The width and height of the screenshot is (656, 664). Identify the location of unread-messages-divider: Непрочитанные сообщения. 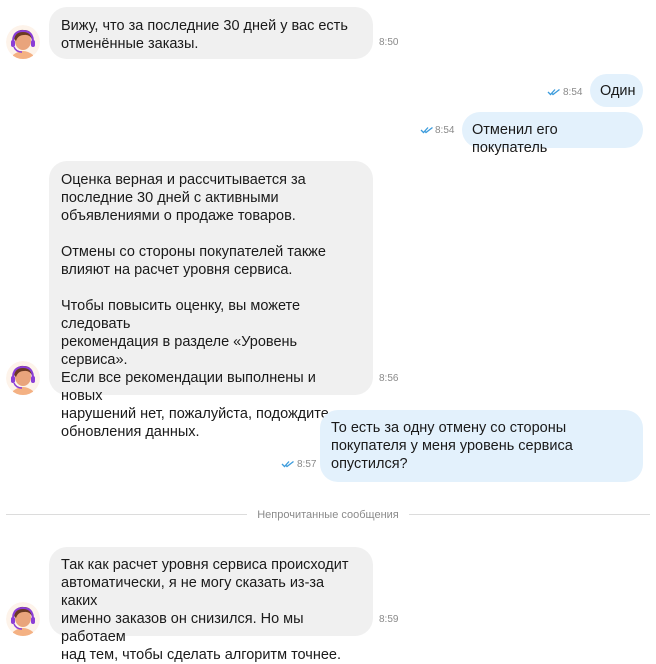
(328, 514).